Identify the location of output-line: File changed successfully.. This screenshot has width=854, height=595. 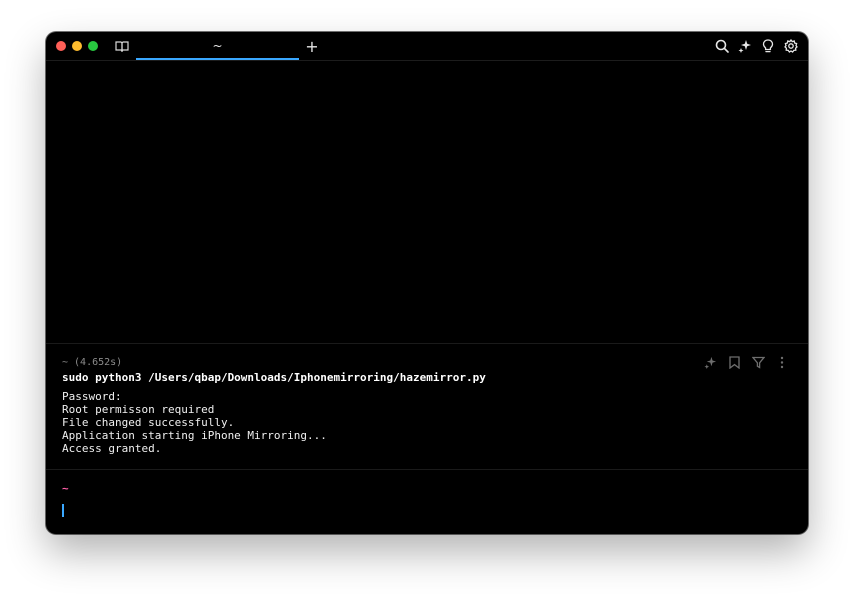
(148, 422).